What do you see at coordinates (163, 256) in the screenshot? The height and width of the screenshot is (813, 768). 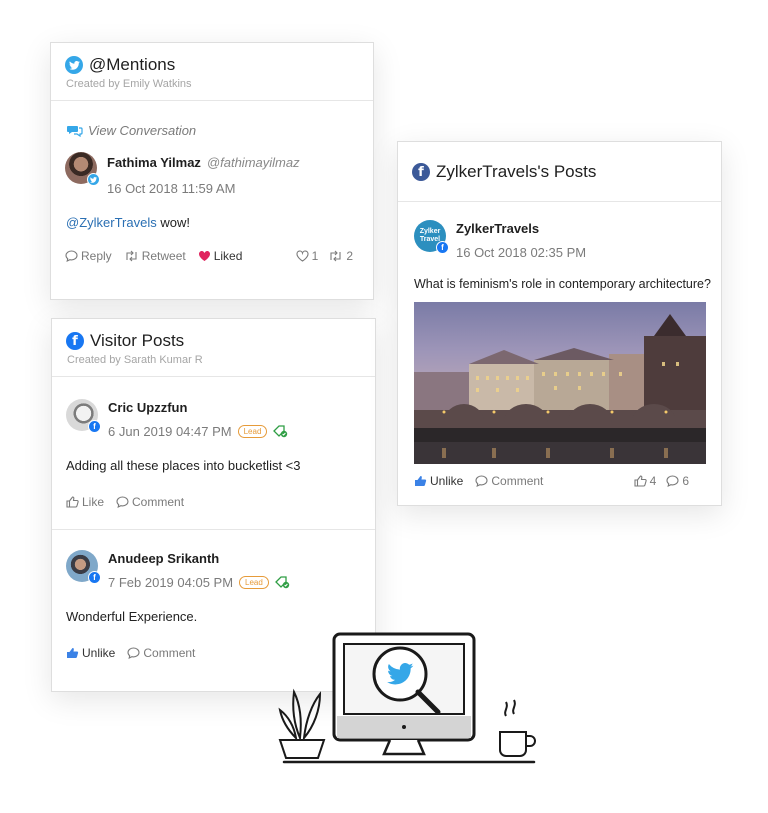 I see `retweet-label: Retweet` at bounding box center [163, 256].